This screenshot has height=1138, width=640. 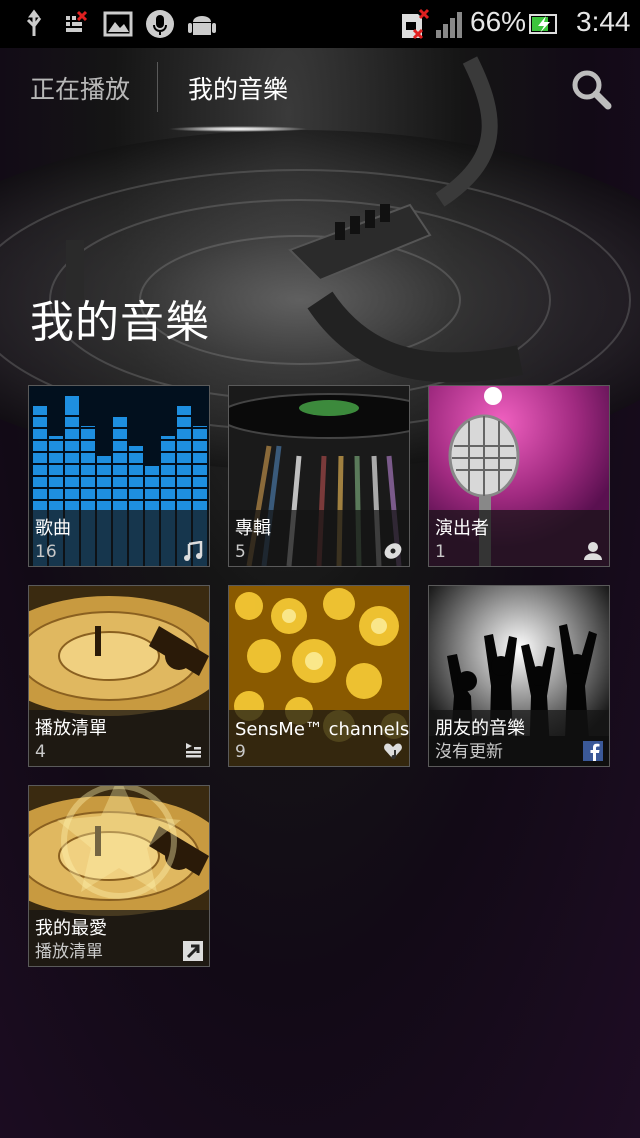 I want to click on battery-percent: 66%, so click(x=498, y=21).